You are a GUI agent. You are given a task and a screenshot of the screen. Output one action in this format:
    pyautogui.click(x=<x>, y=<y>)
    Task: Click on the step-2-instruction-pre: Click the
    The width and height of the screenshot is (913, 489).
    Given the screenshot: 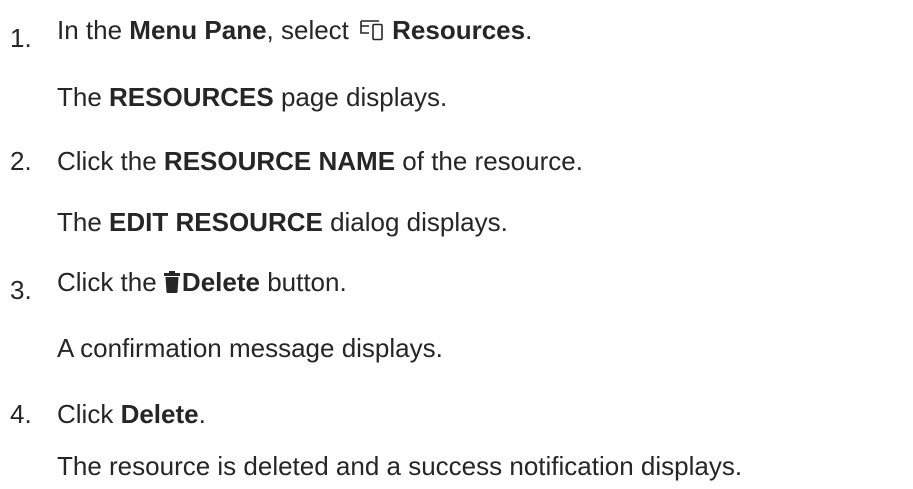 What is the action you would take?
    pyautogui.click(x=110, y=161)
    